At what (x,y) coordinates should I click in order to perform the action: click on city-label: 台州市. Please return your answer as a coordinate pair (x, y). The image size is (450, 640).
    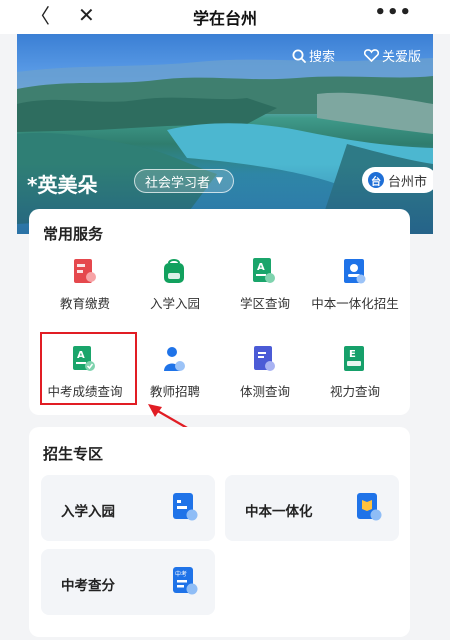
    Looking at the image, I should click on (407, 182).